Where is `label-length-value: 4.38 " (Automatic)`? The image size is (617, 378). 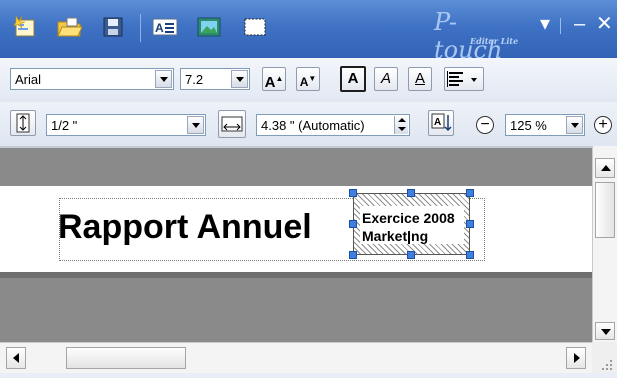 label-length-value: 4.38 " (Automatic) is located at coordinates (313, 125).